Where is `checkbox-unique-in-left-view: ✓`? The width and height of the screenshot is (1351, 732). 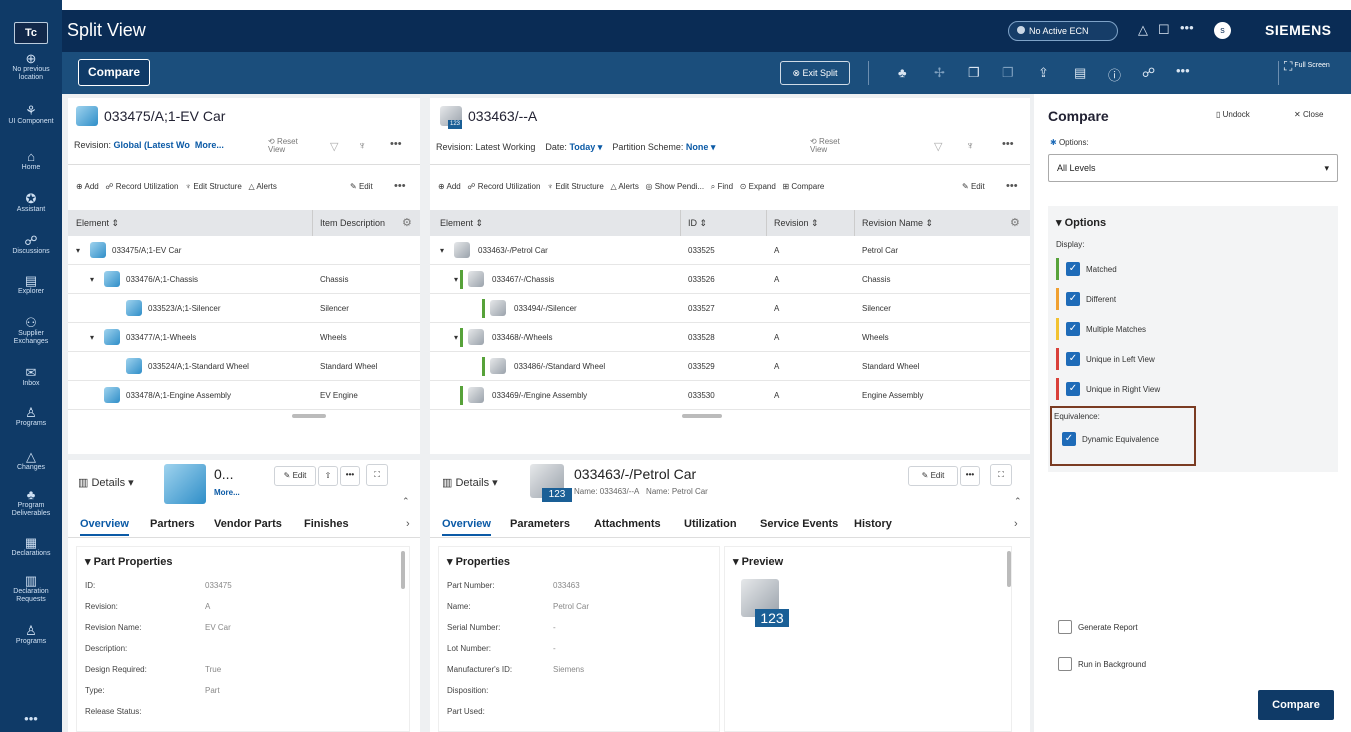
checkbox-unique-in-left-view: ✓ is located at coordinates (1073, 359).